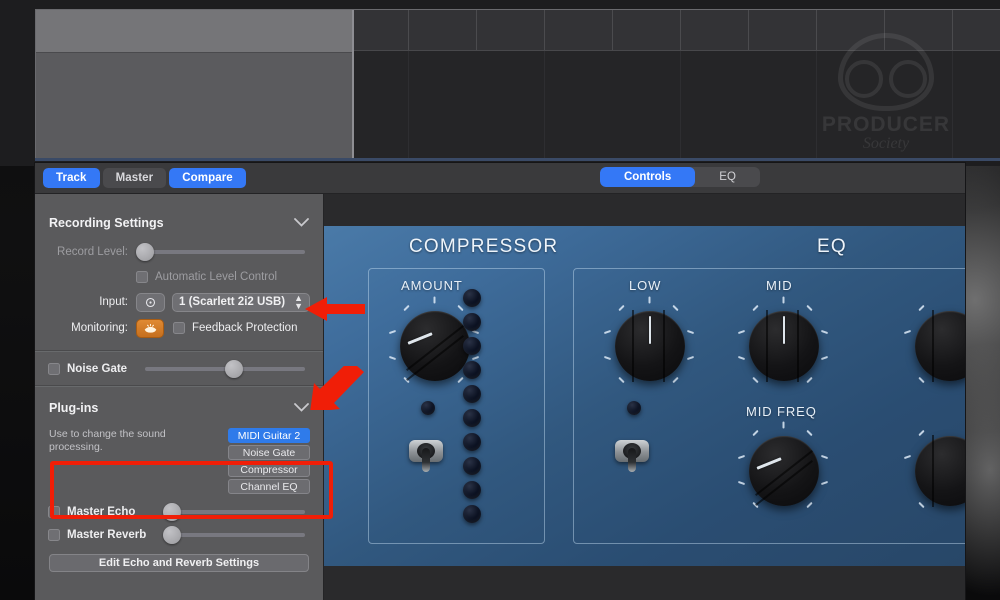  Describe the element at coordinates (269, 469) in the screenshot. I see `plugin-item-compressor: Compressor` at that location.